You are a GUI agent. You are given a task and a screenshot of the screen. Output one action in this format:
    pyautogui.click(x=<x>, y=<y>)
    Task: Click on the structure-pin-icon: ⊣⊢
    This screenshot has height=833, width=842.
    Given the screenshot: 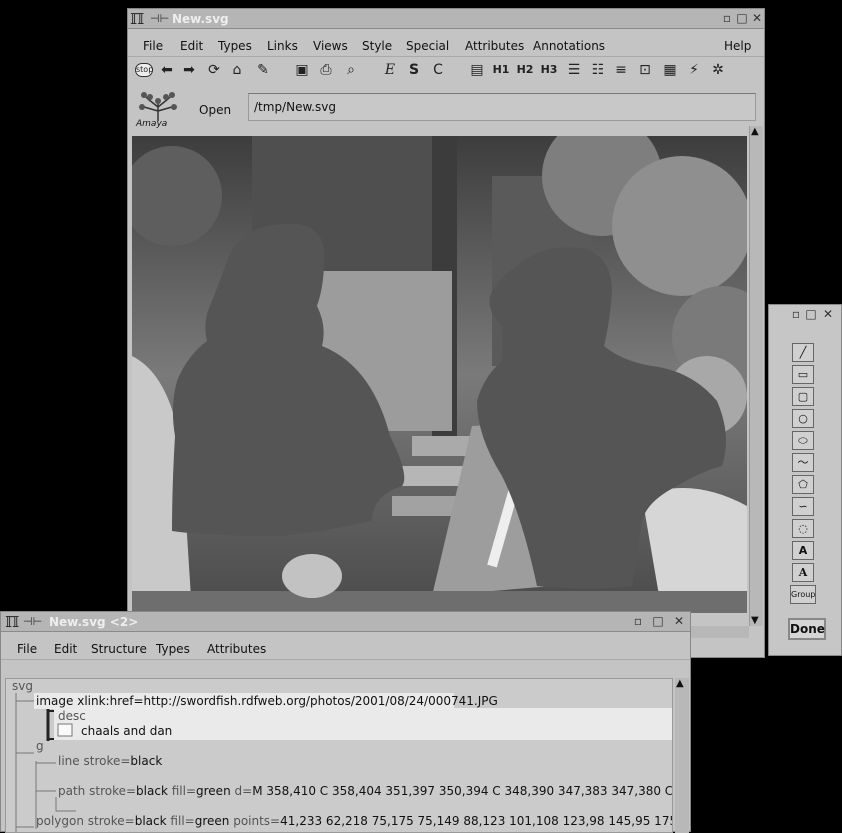 What is the action you would take?
    pyautogui.click(x=32, y=621)
    